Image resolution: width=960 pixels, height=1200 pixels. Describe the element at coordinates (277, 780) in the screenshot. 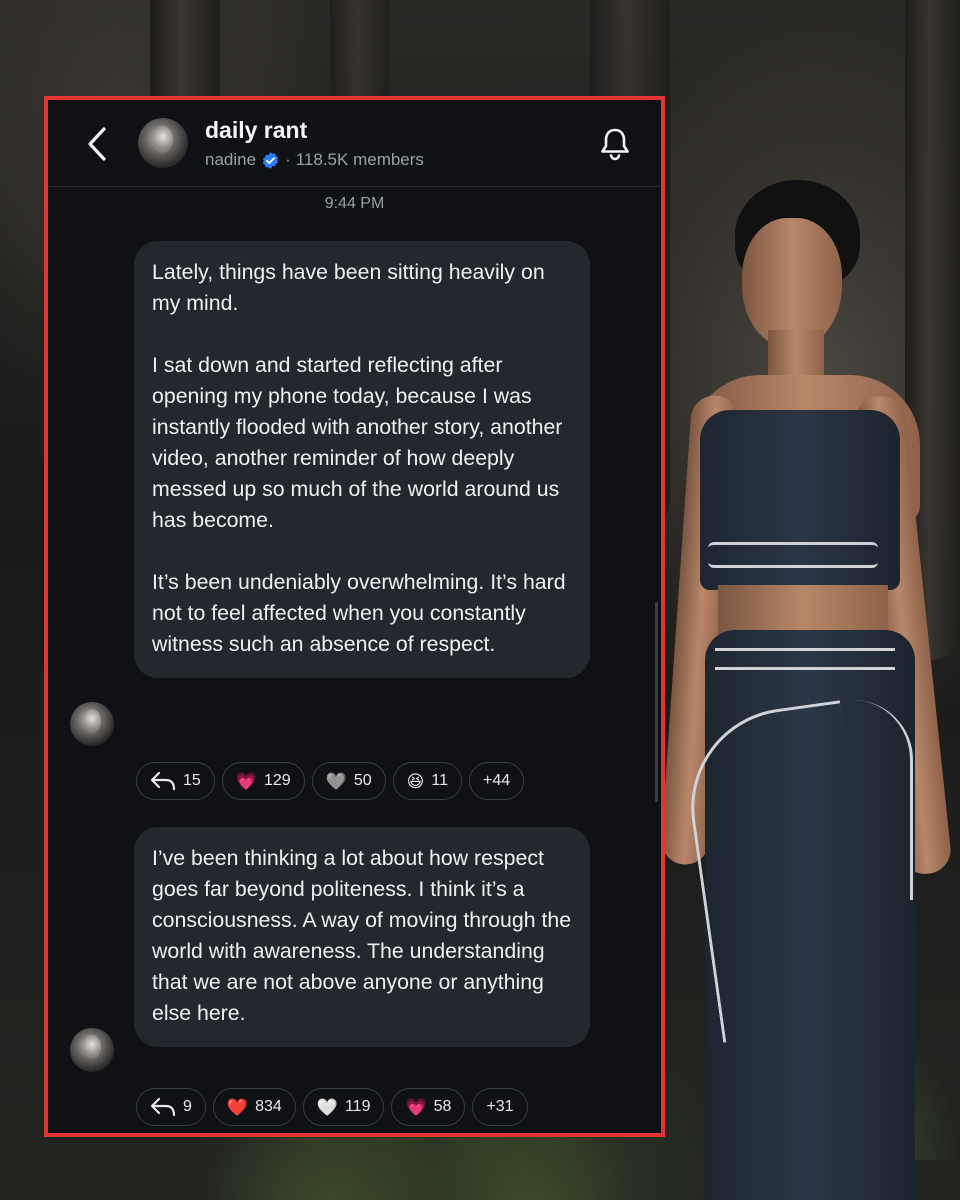

I see `reaction-count: 129` at that location.